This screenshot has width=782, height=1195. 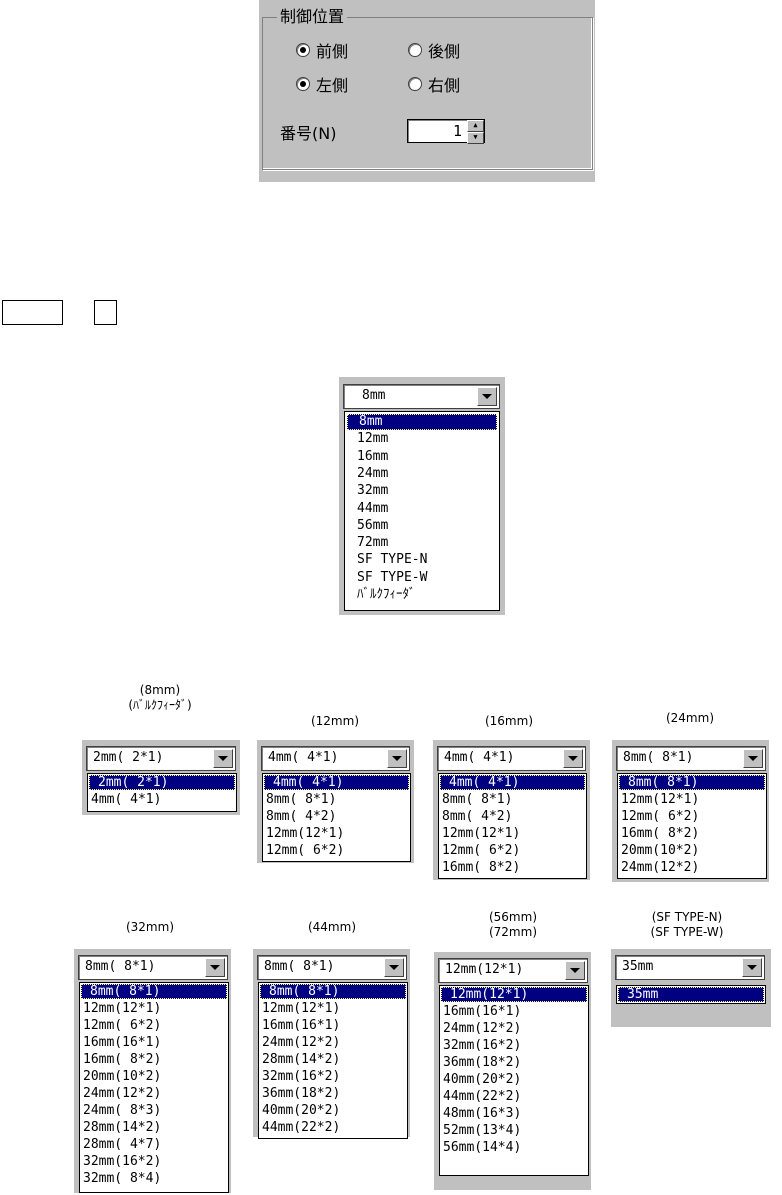 I want to click on width-combo-item: SF TYPE-N, so click(x=422, y=560).